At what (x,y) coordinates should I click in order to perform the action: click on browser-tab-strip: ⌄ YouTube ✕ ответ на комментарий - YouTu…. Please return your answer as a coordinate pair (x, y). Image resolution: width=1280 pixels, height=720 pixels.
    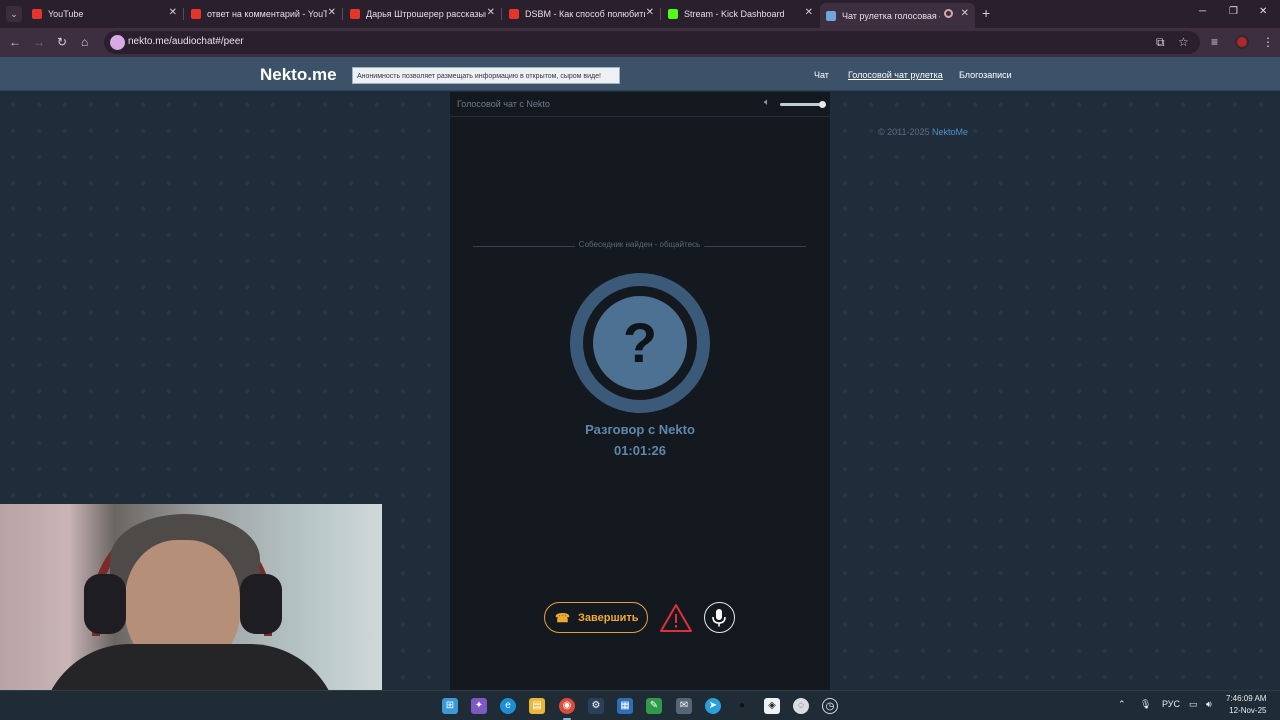
    Looking at the image, I should click on (640, 14).